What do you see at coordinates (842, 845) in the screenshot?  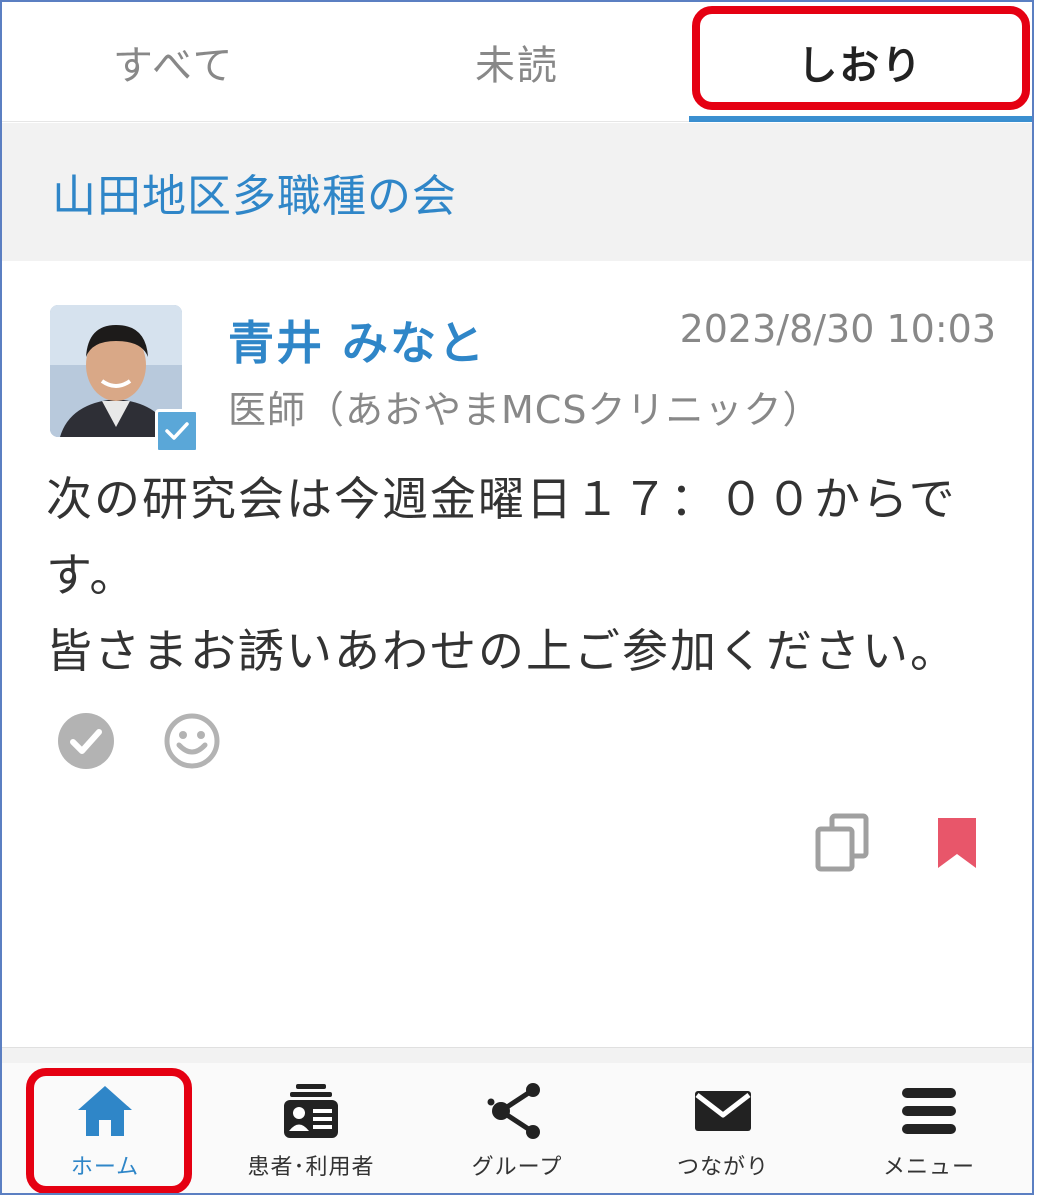 I see `copy-icon` at bounding box center [842, 845].